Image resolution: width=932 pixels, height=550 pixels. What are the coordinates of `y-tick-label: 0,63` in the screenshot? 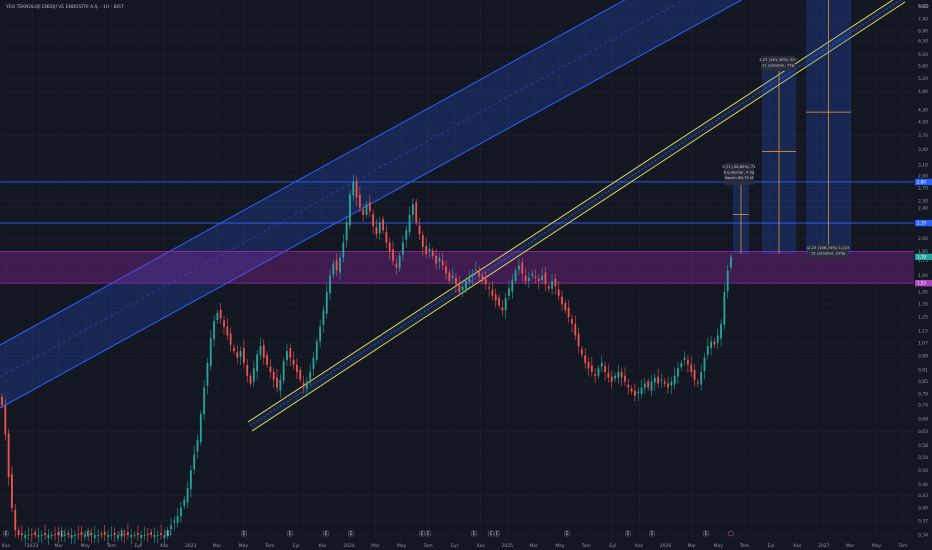 It's located at (923, 432).